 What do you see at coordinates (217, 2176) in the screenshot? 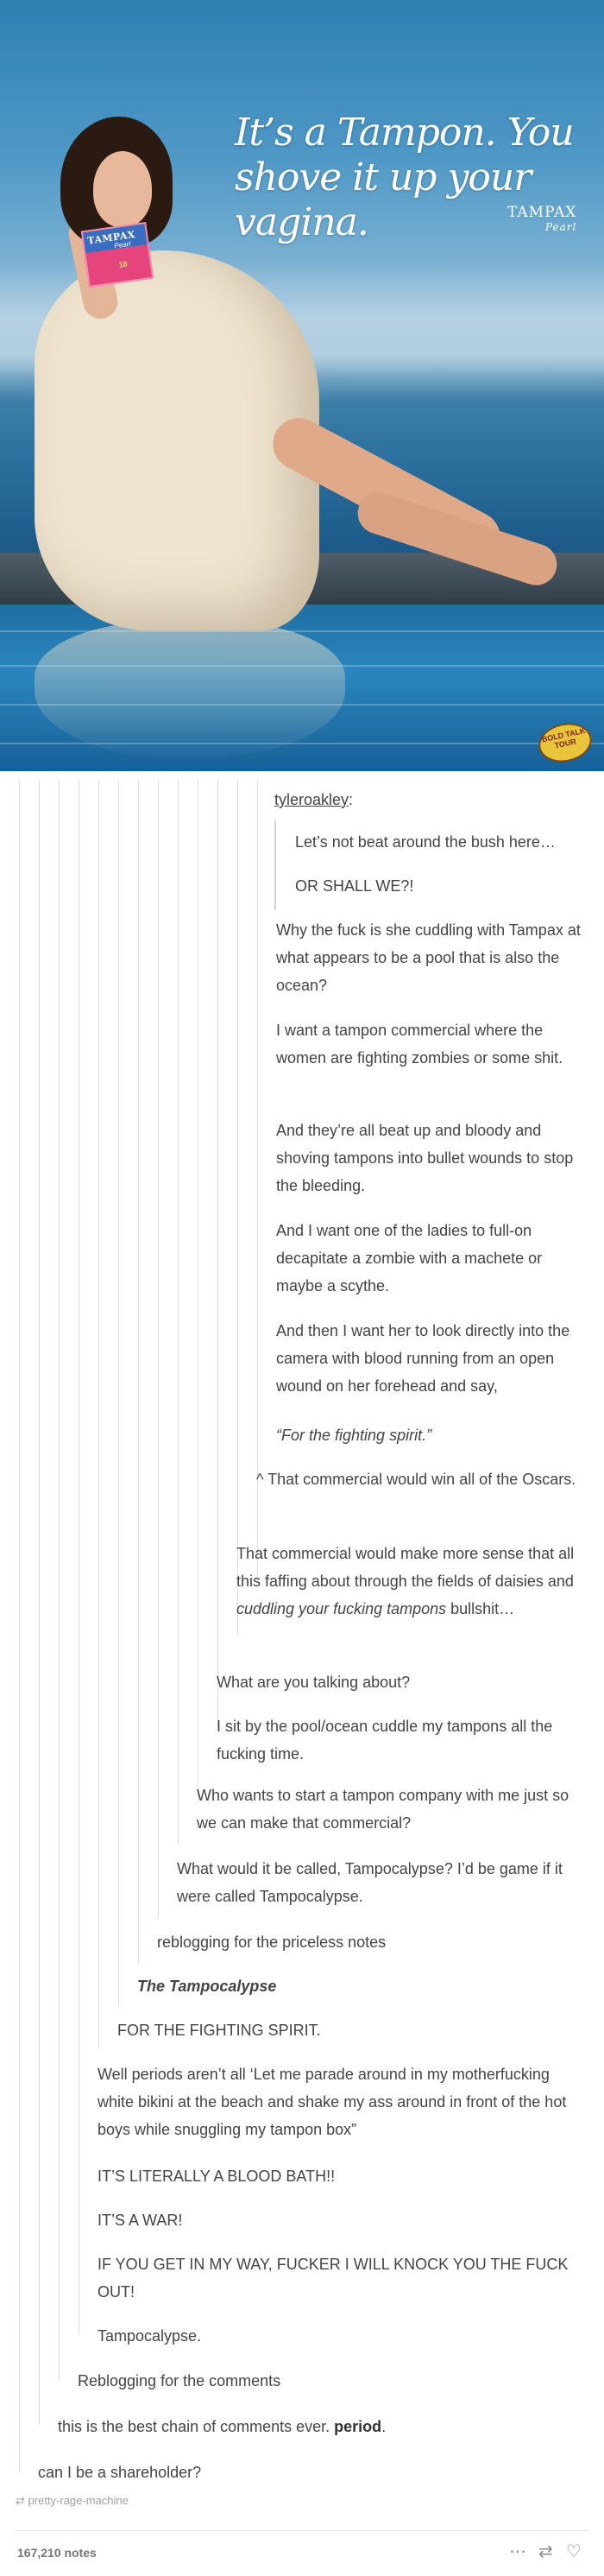
I see `reply: IT’S LITERALLY A BLOOD BATH!!` at bounding box center [217, 2176].